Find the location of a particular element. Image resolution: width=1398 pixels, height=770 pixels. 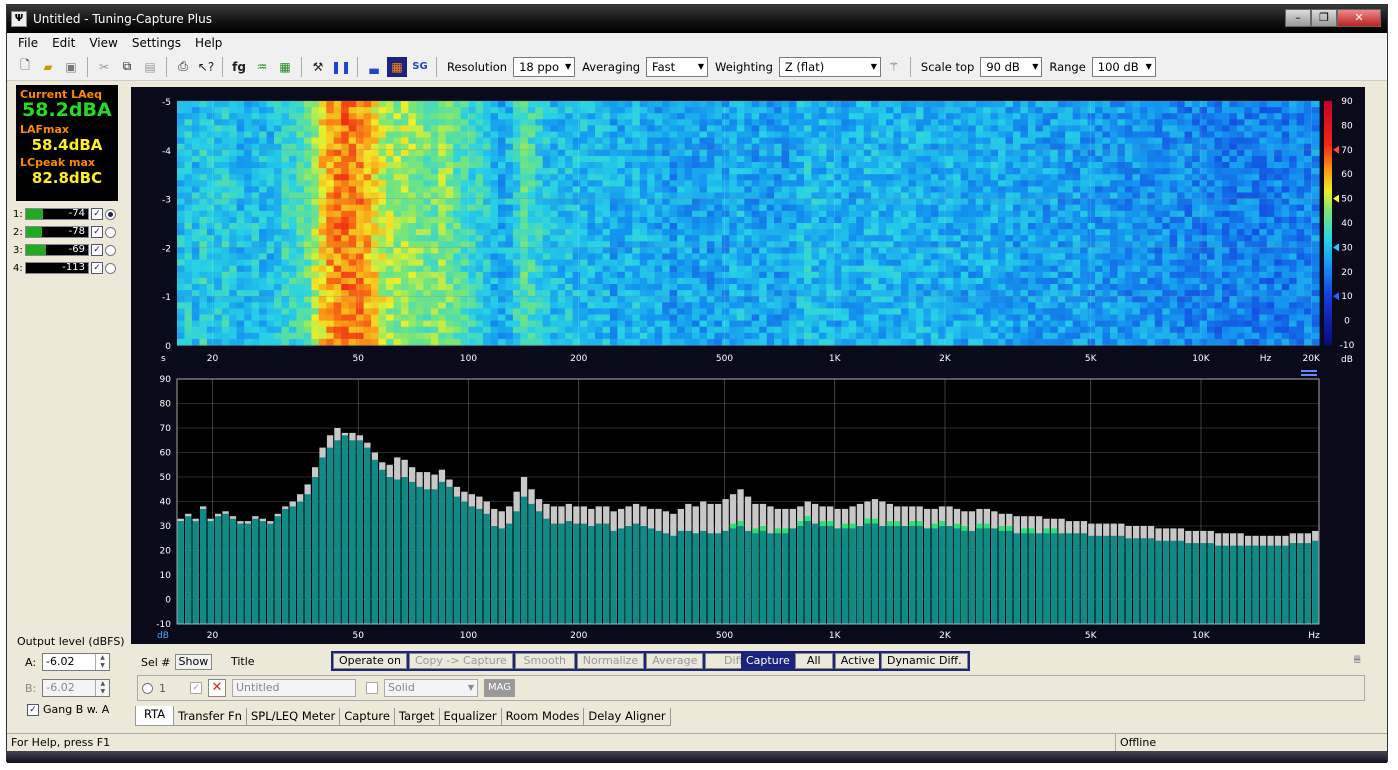

output-b-stepper: -6.02 ▲ ▼ is located at coordinates (76, 688).